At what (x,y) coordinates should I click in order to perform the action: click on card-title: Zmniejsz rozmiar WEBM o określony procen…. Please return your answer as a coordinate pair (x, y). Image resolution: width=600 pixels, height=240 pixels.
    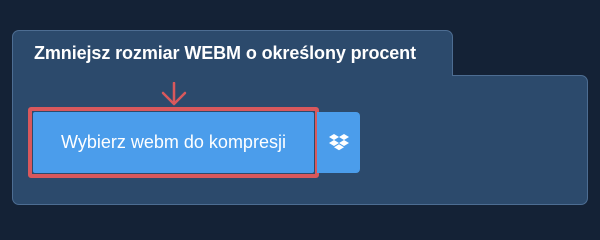
    Looking at the image, I should click on (225, 53).